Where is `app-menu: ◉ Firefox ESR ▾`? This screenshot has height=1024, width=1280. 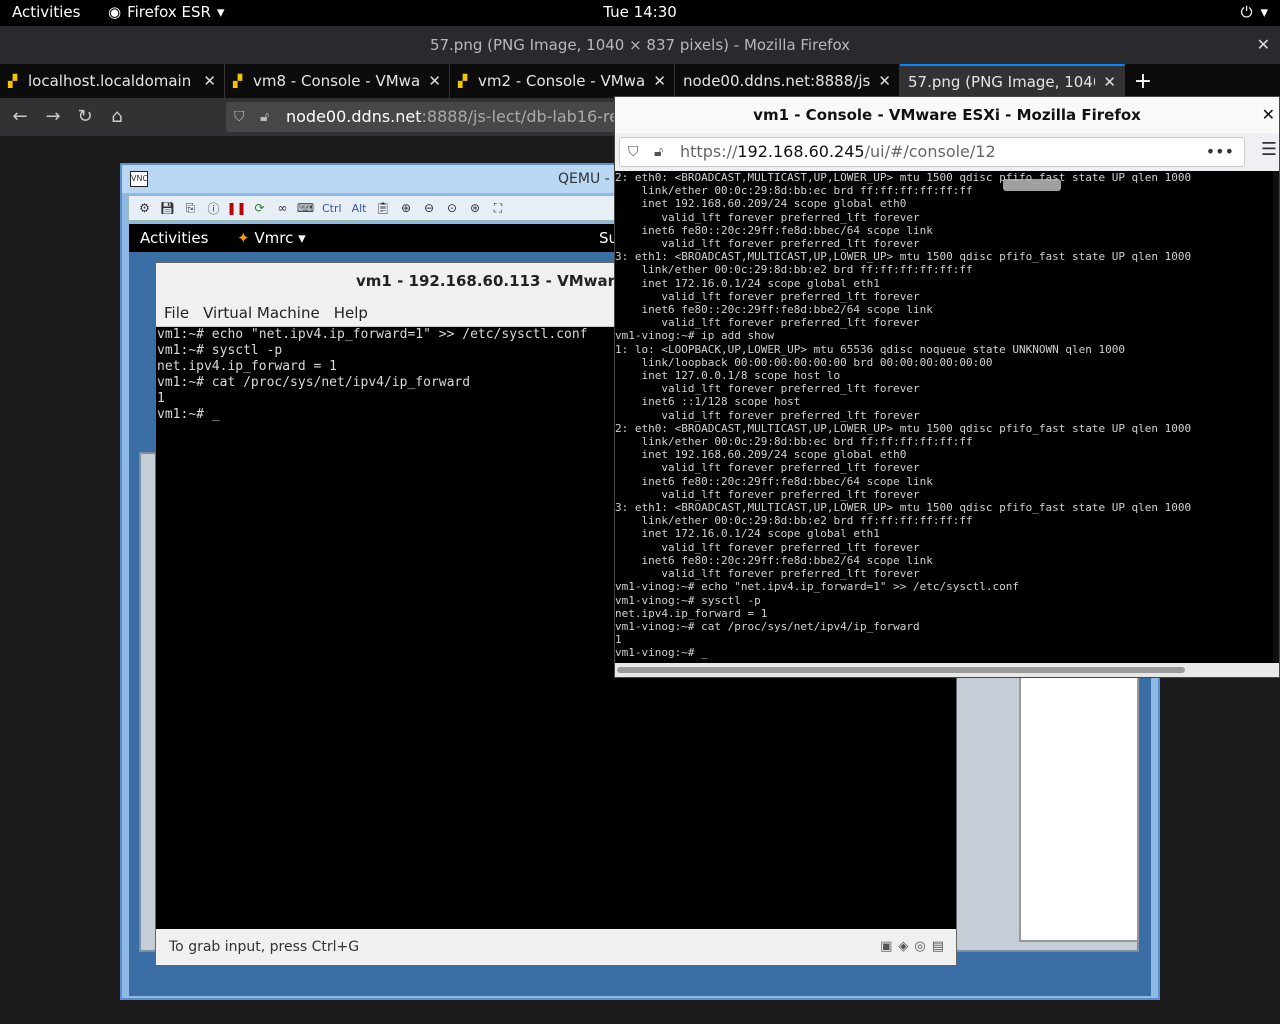
app-menu: ◉ Firefox ESR ▾ is located at coordinates (166, 12).